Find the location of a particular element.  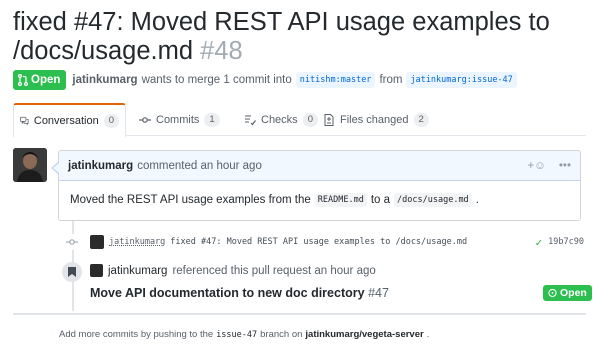

tab-conversation-count: 0 is located at coordinates (111, 121).